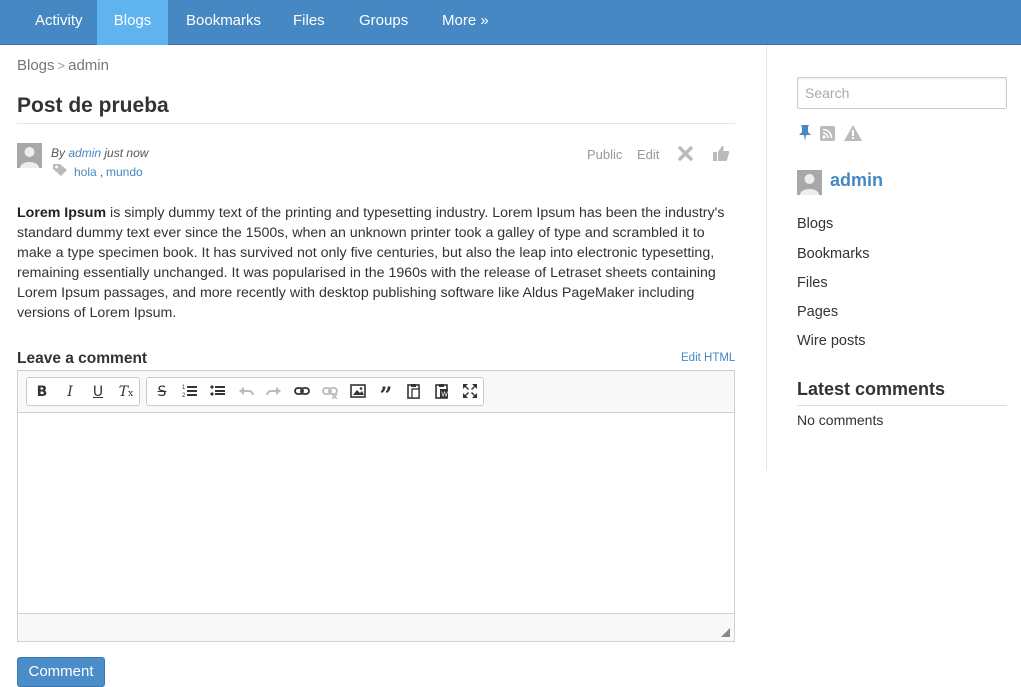 This screenshot has width=1021, height=687. What do you see at coordinates (902, 405) in the screenshot?
I see `latest-comments-divider` at bounding box center [902, 405].